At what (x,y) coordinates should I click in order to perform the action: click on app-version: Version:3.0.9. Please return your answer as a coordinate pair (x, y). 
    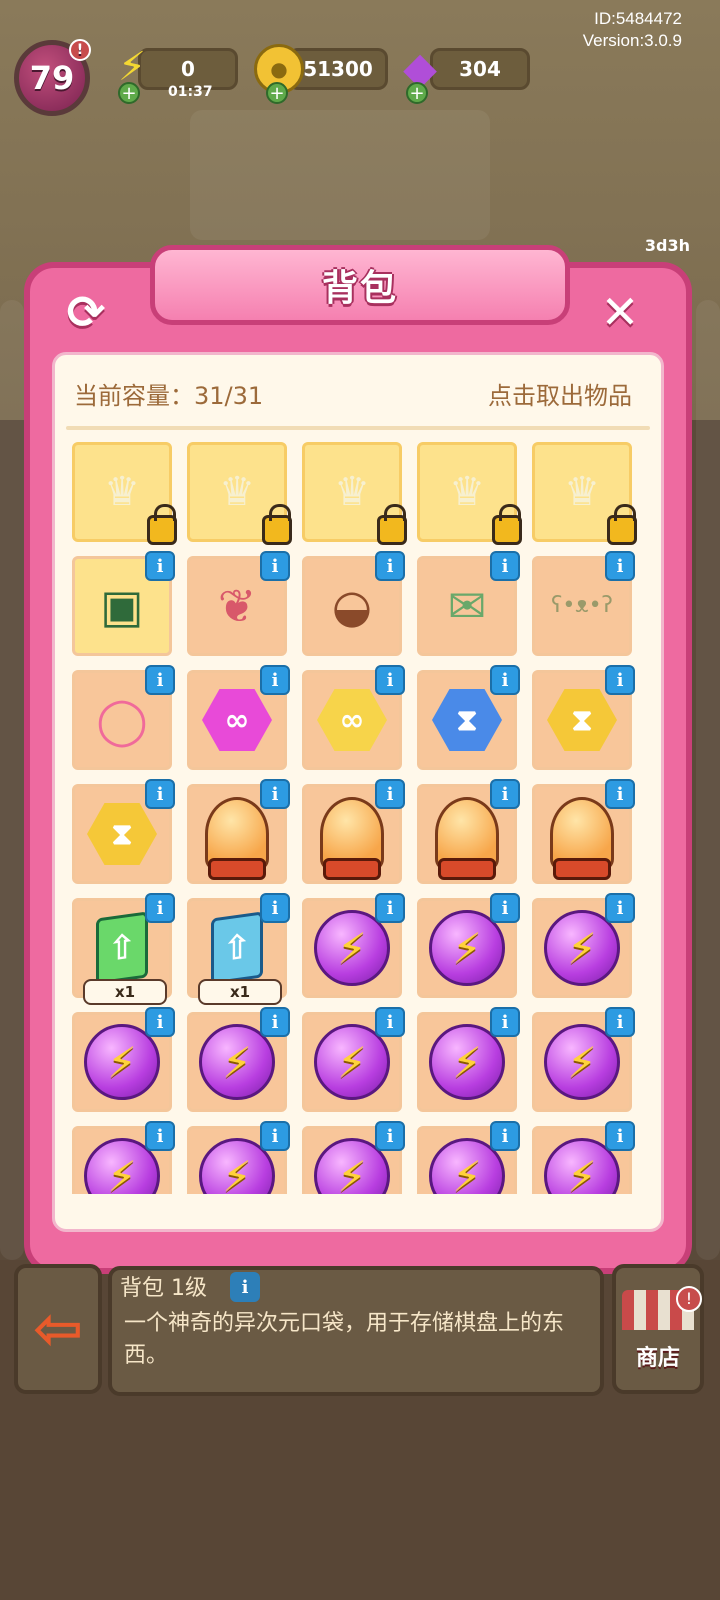
    Looking at the image, I should click on (632, 40).